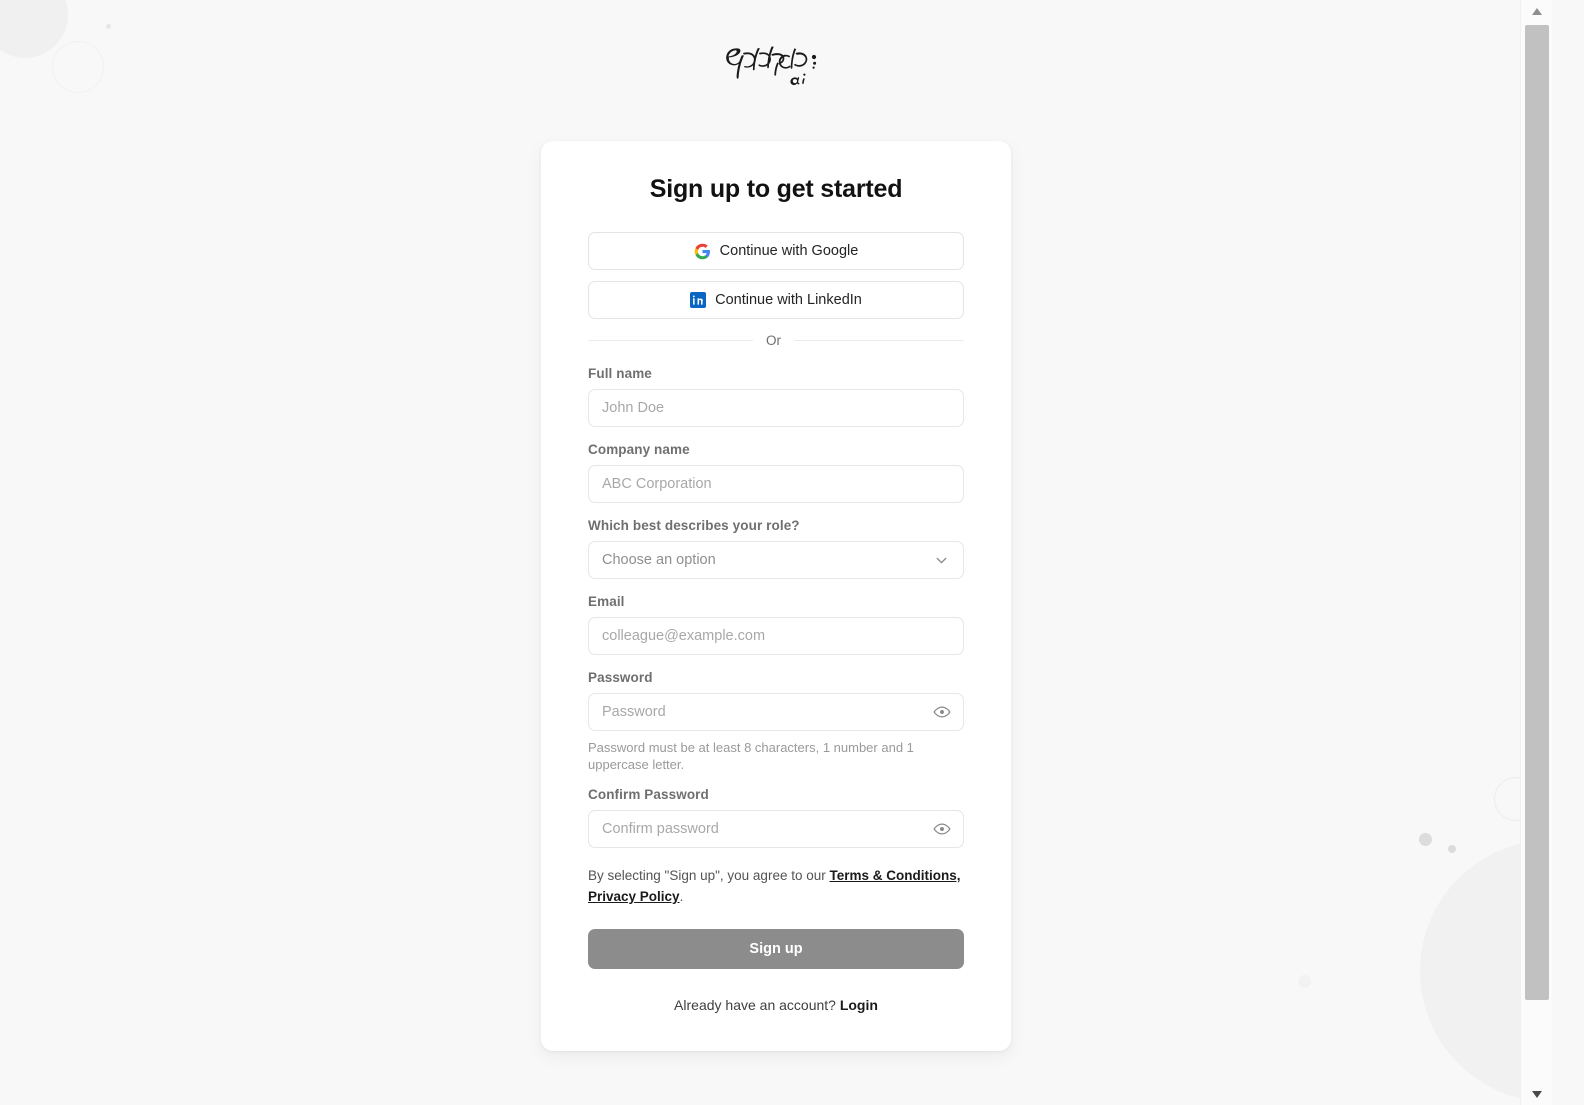  I want to click on full-name-field: Full name, so click(776, 396).